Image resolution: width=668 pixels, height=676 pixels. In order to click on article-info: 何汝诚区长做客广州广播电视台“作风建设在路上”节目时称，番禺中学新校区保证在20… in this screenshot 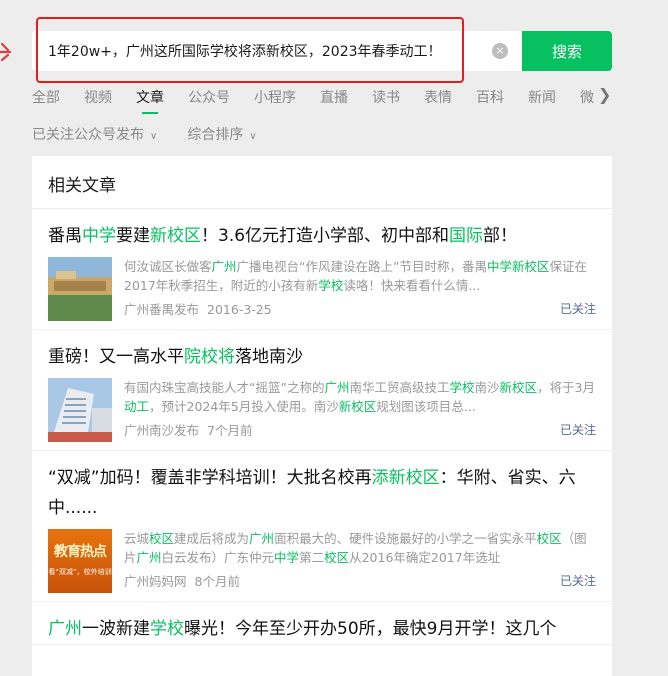, I will do `click(360, 289)`.